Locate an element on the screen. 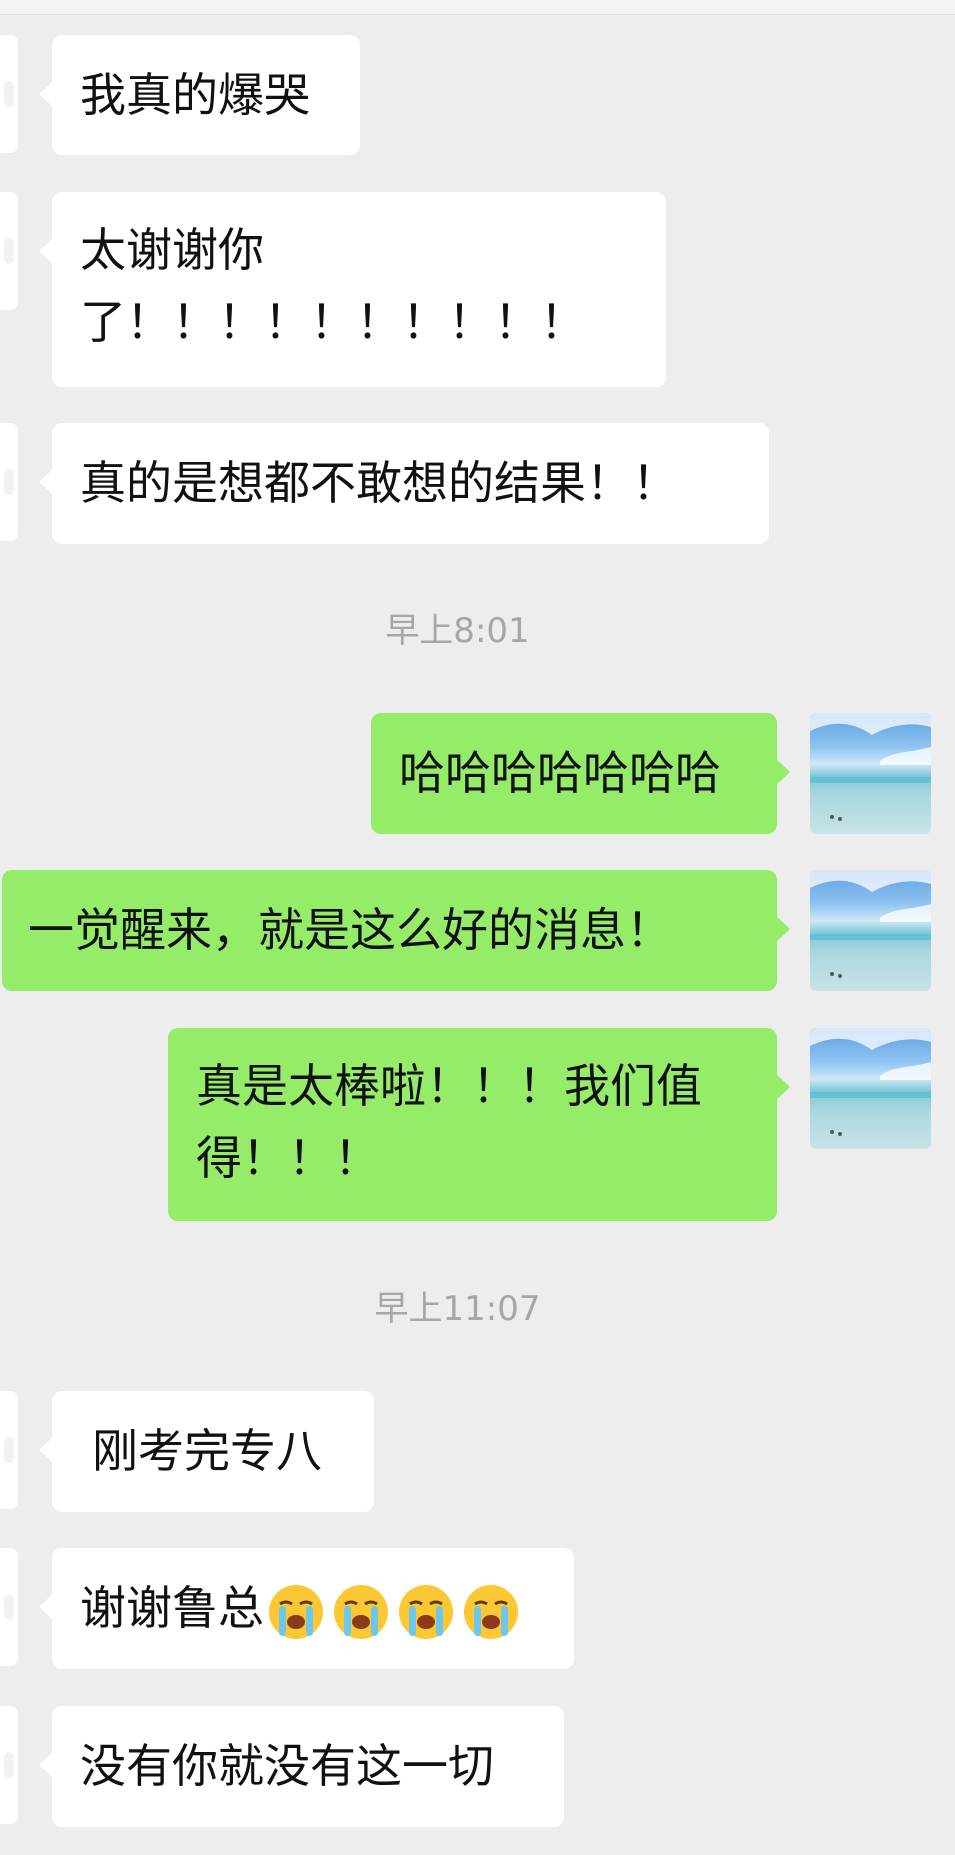 Image resolution: width=955 pixels, height=1855 pixels. message-bubble-incoming: 我真的爆哭 is located at coordinates (199, 95).